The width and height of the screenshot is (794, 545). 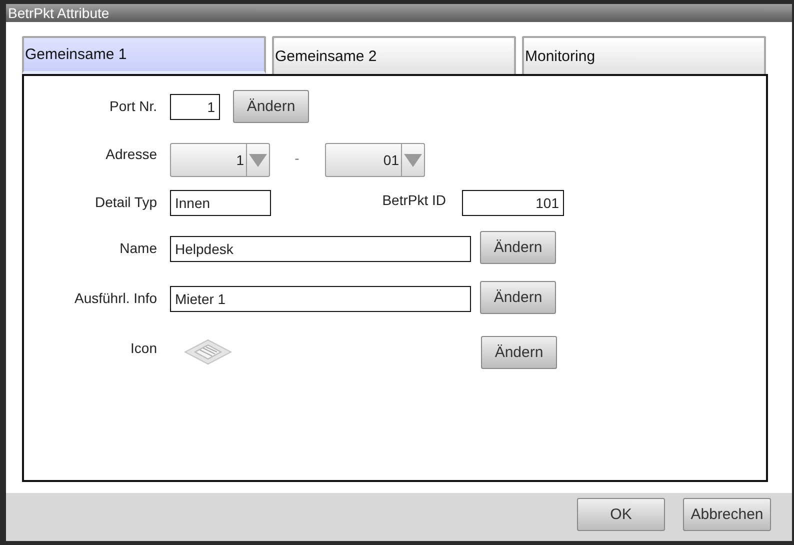 What do you see at coordinates (320, 299) in the screenshot?
I see `input-field: Mieter 1` at bounding box center [320, 299].